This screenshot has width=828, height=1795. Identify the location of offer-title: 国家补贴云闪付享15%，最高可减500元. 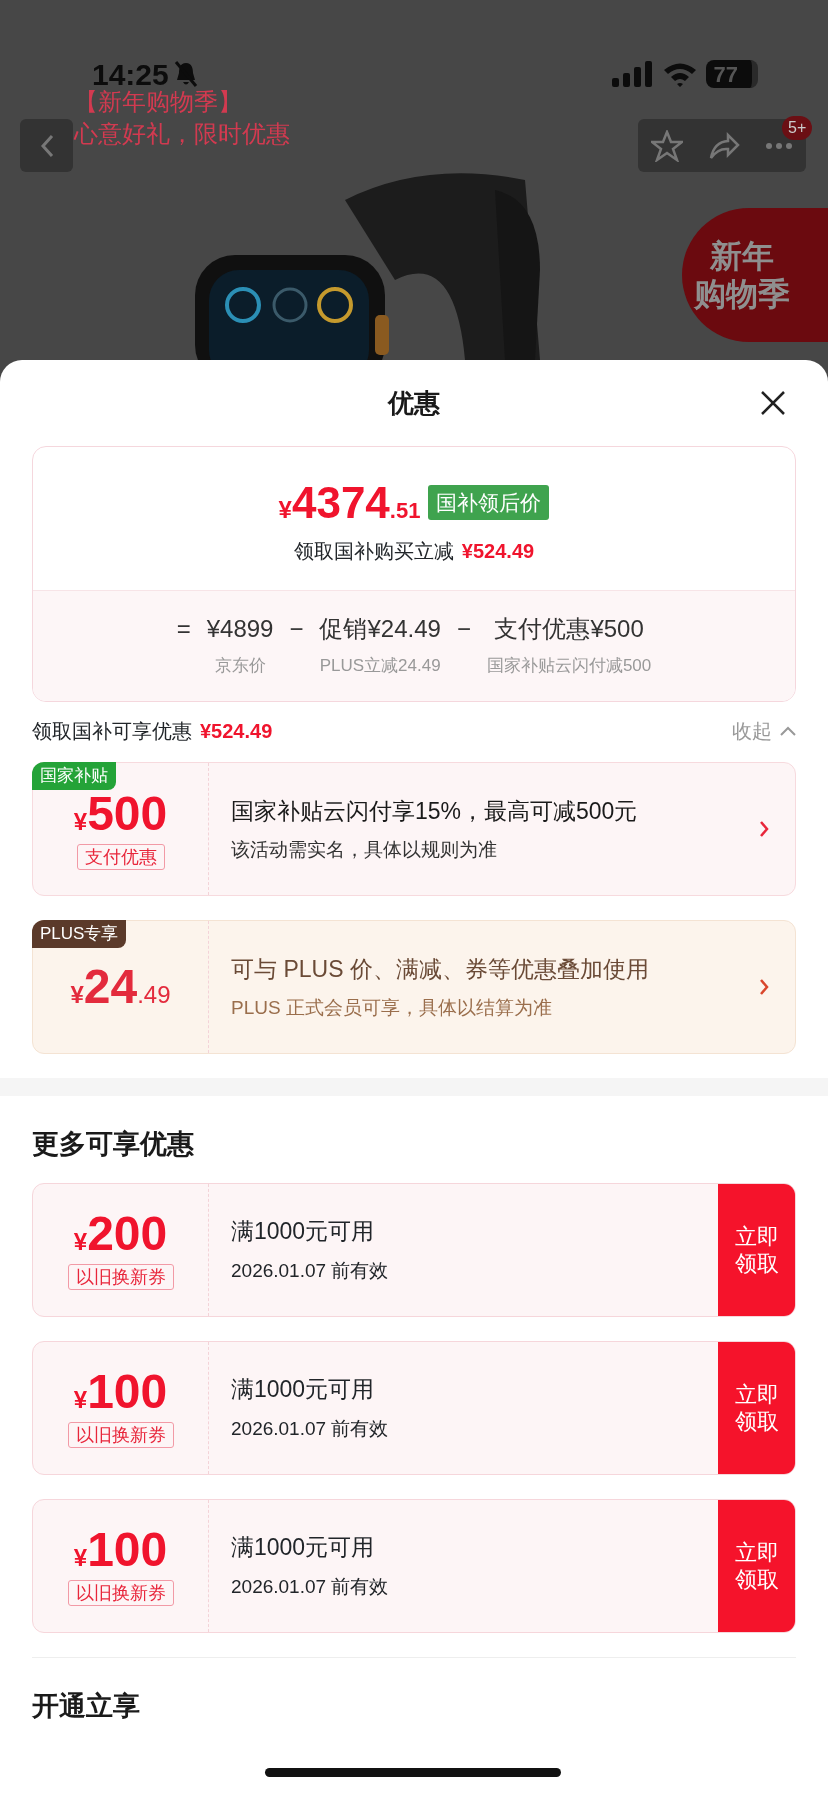
(435, 811).